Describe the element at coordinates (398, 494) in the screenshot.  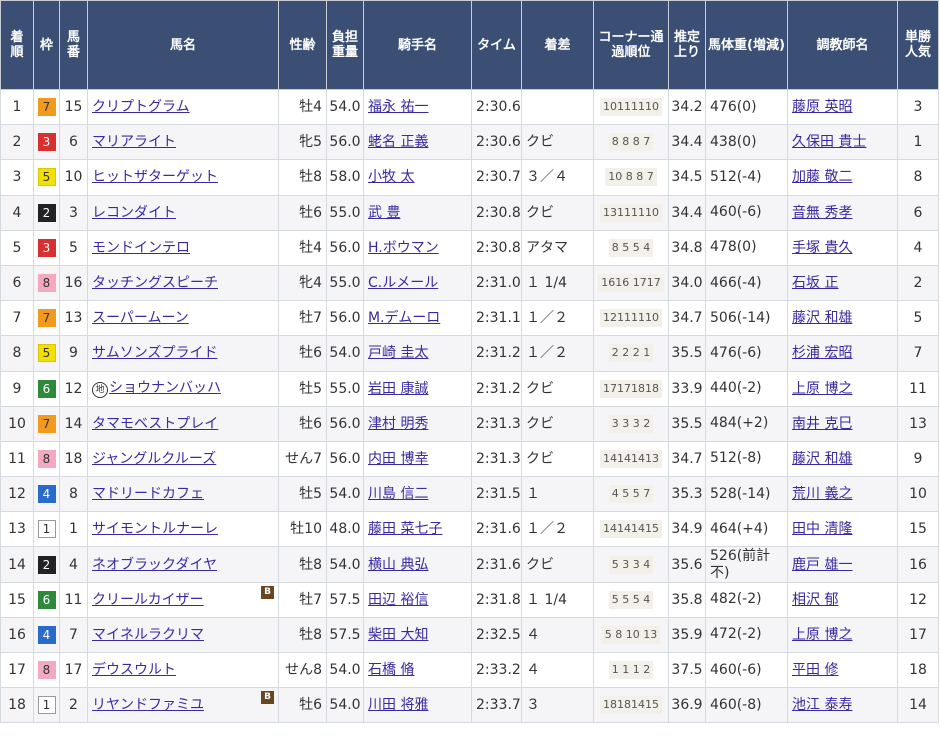
I see `jockey-link: 川島 信二` at that location.